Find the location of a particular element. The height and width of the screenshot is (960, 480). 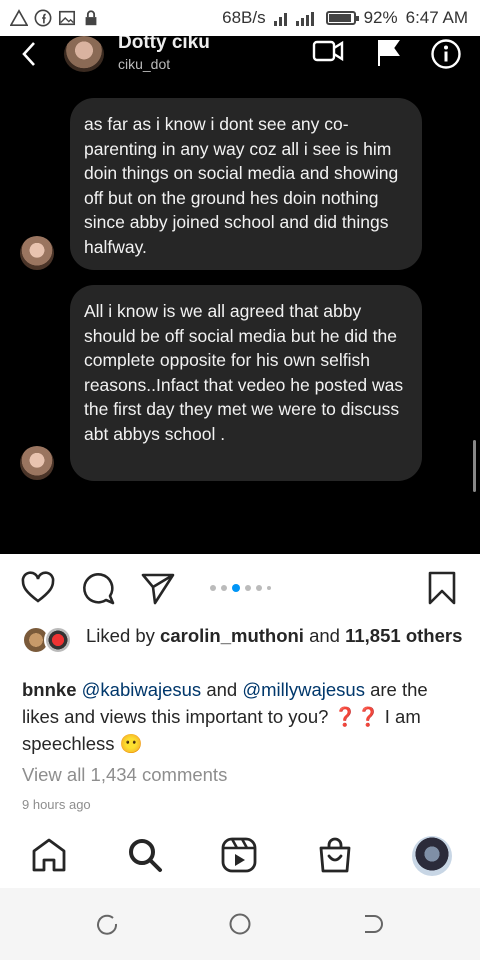

network-speed: 68B/s is located at coordinates (244, 17).